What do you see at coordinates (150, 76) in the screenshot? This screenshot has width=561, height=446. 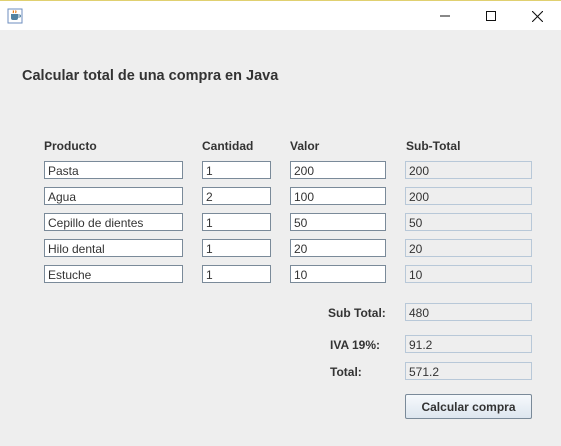 I see `page-title: Calcular total de una compra en Java` at bounding box center [150, 76].